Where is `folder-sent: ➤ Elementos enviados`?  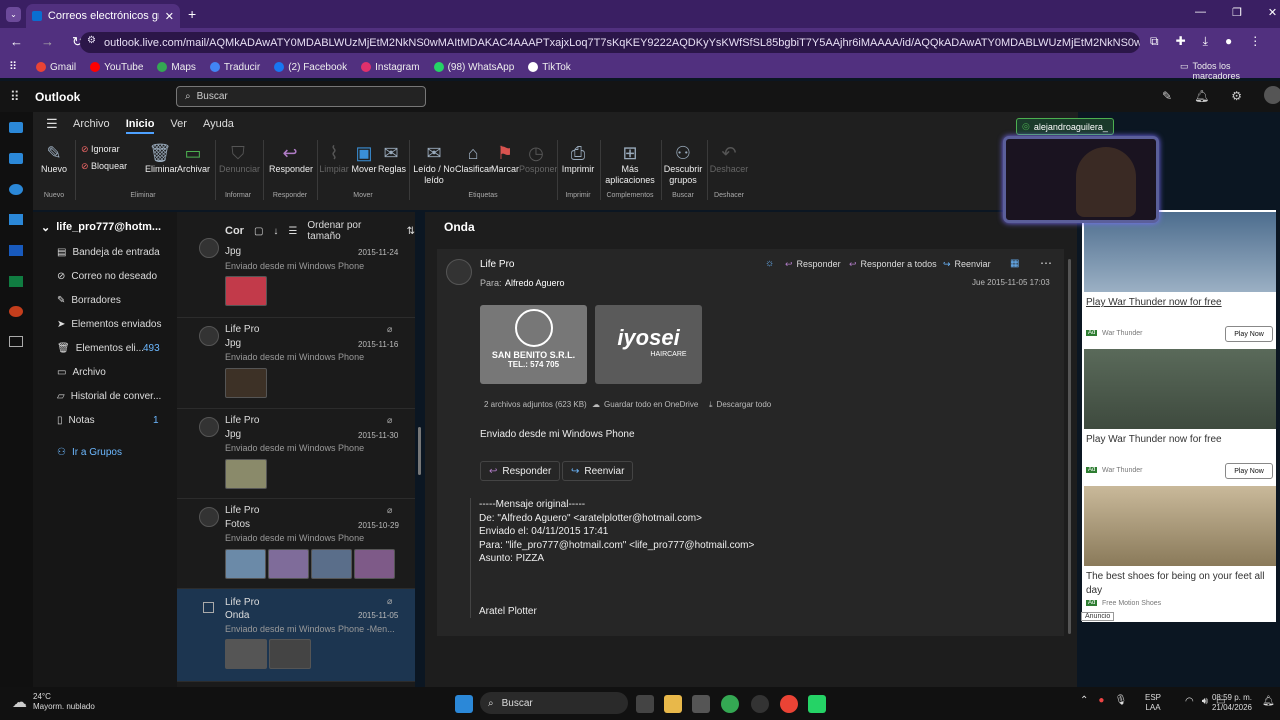
folder-sent: ➤ Elementos enviados is located at coordinates (105, 324).